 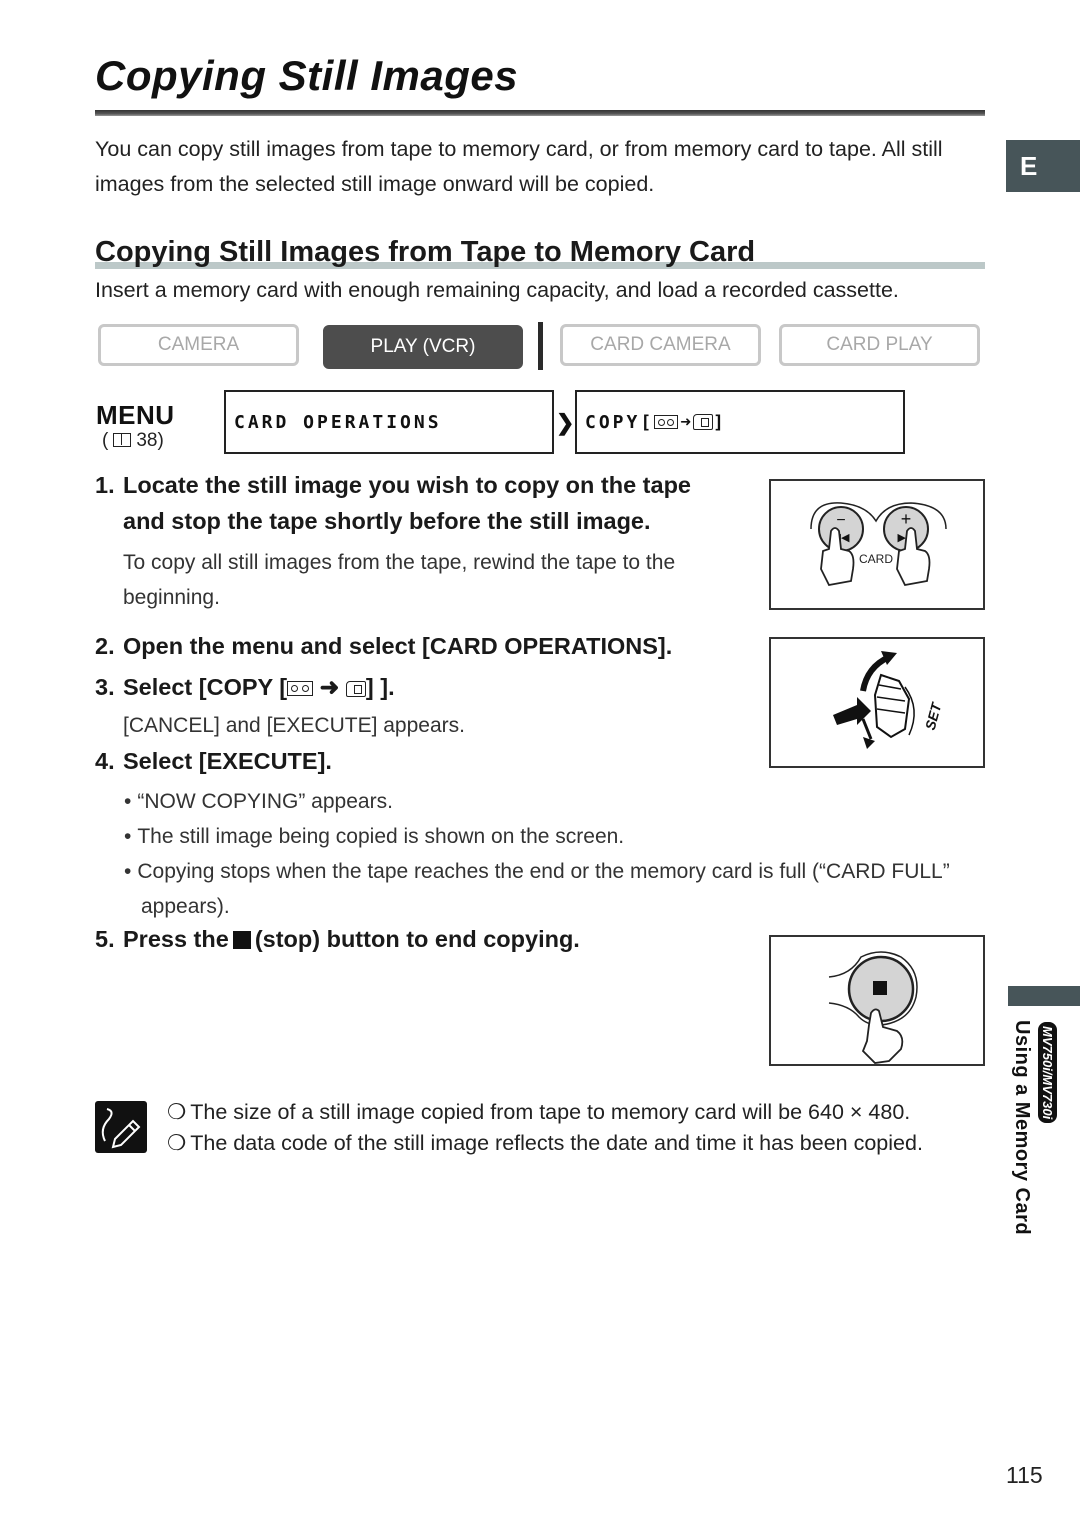 What do you see at coordinates (1047, 1073) in the screenshot?
I see `model-badge: MV750i/MV730i` at bounding box center [1047, 1073].